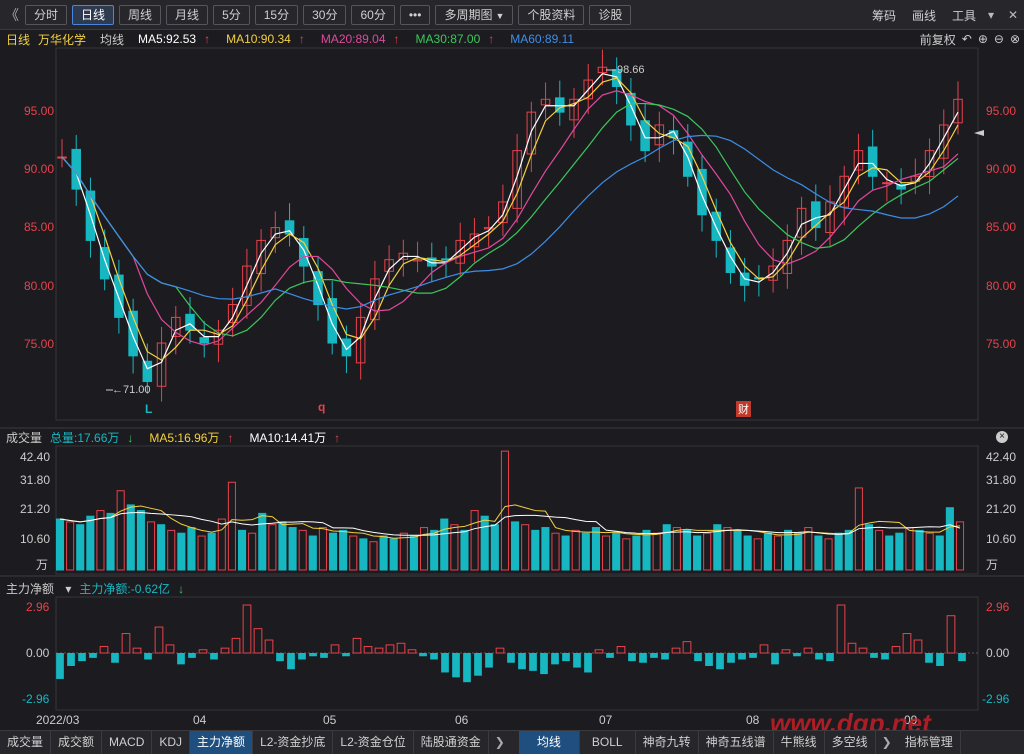  What do you see at coordinates (132, 588) in the screenshot?
I see `flow-value: 主力净额:-0.62亿 ↓` at bounding box center [132, 588].